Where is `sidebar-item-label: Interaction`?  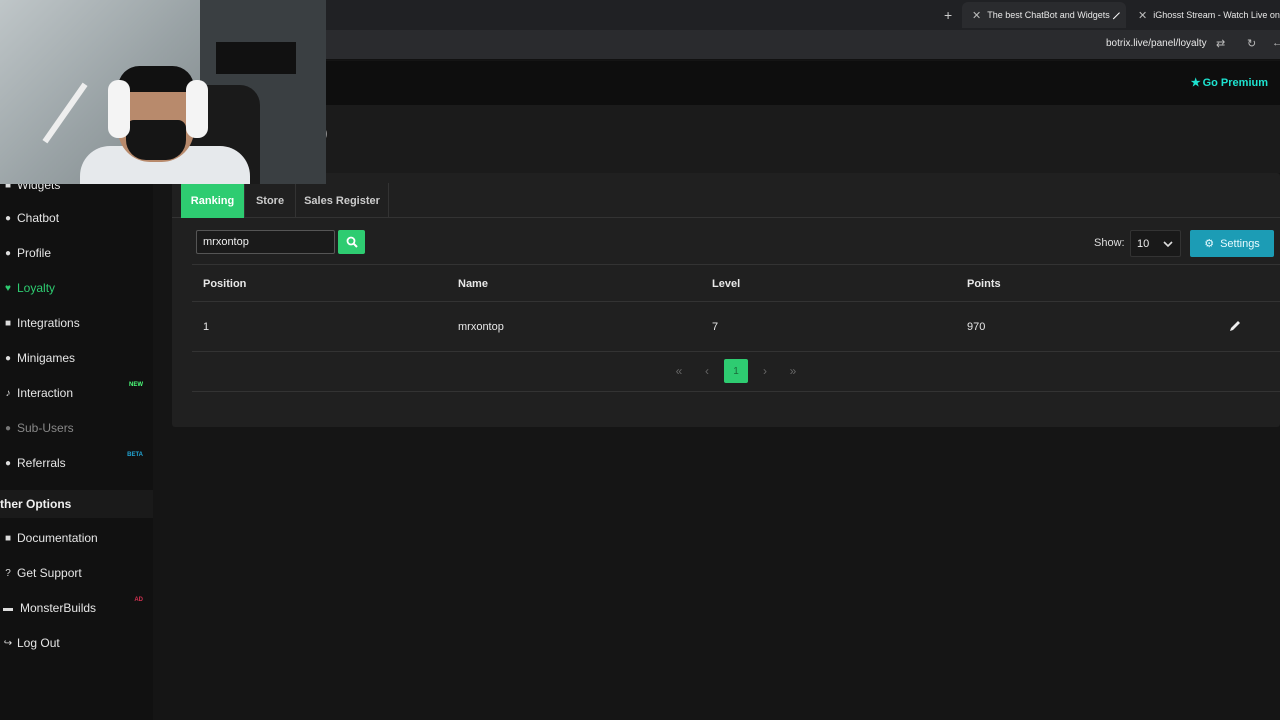
sidebar-item-label: Interaction is located at coordinates (45, 393).